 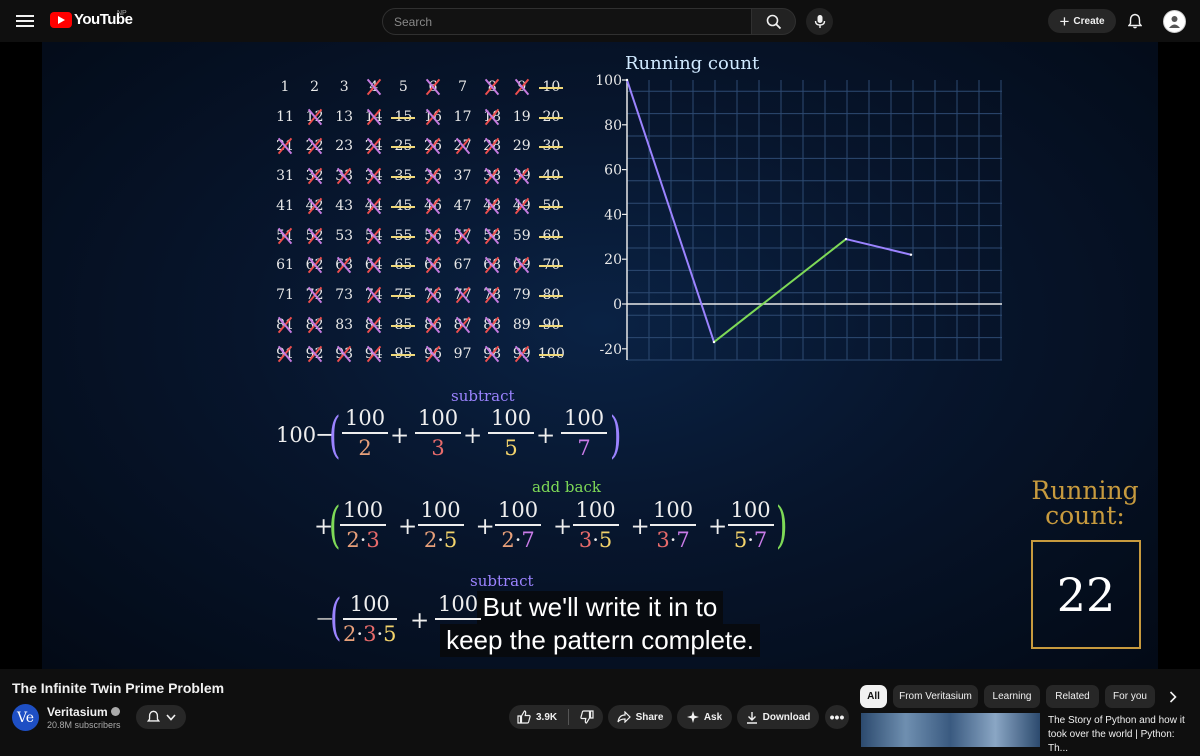 I want to click on grid-number-29: 29, so click(x=522, y=146).